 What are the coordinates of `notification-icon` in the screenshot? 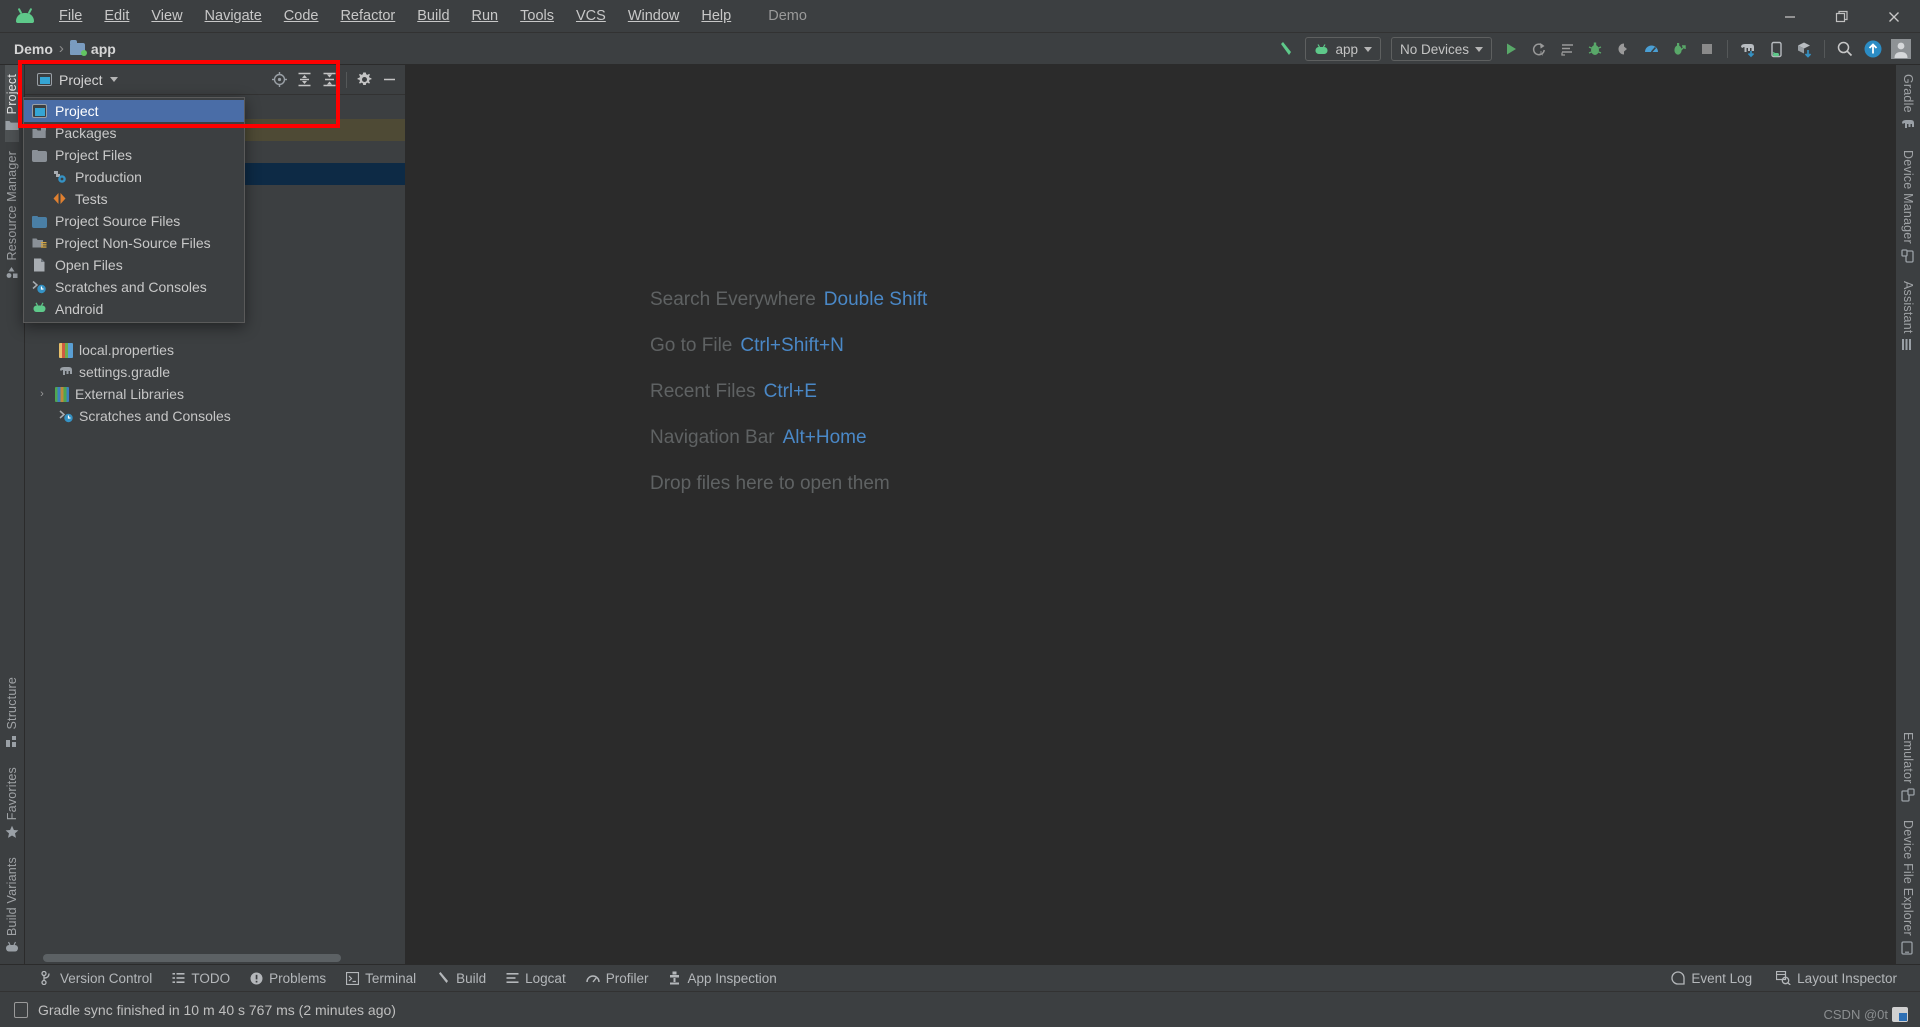 It's located at (21, 1009).